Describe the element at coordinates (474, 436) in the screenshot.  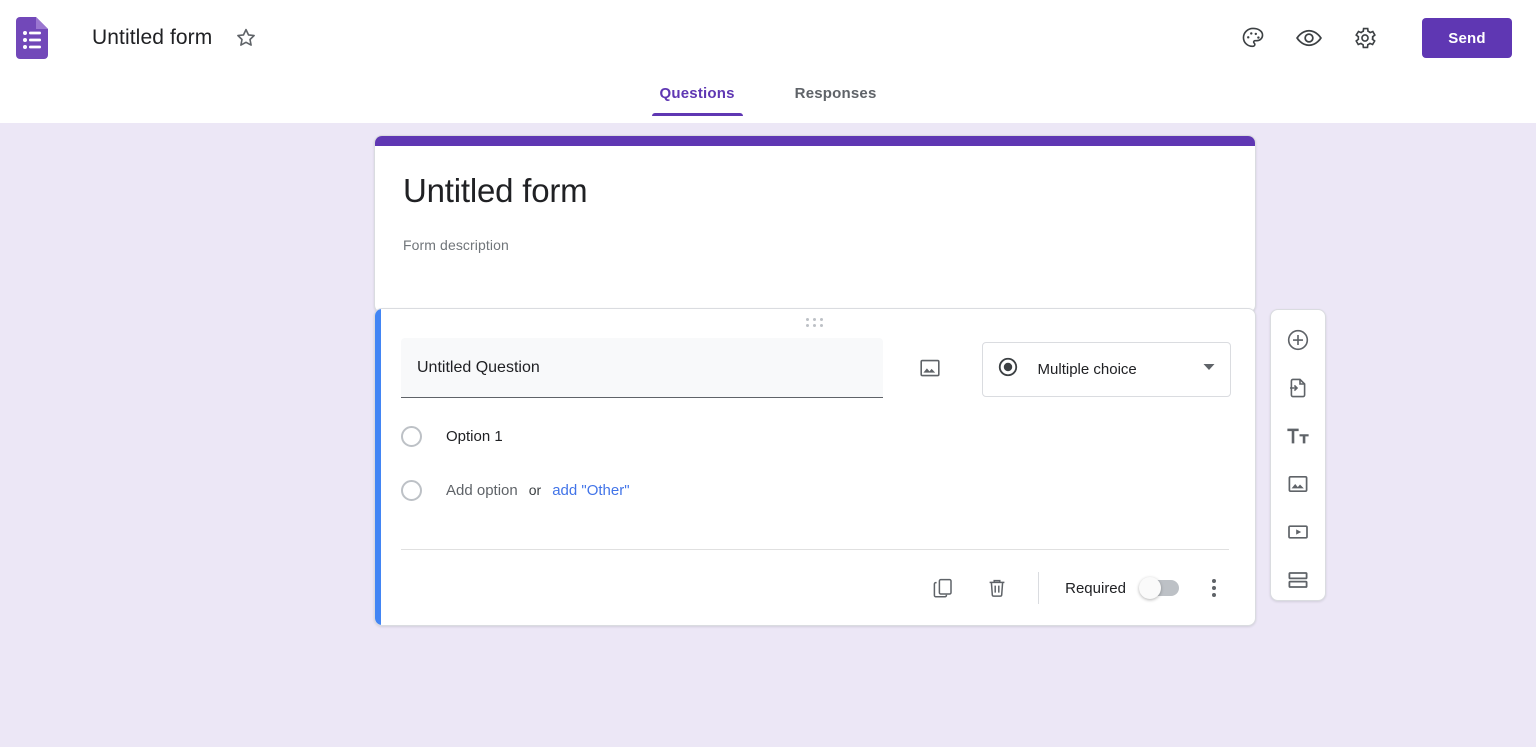
I see `option-label: Option 1` at that location.